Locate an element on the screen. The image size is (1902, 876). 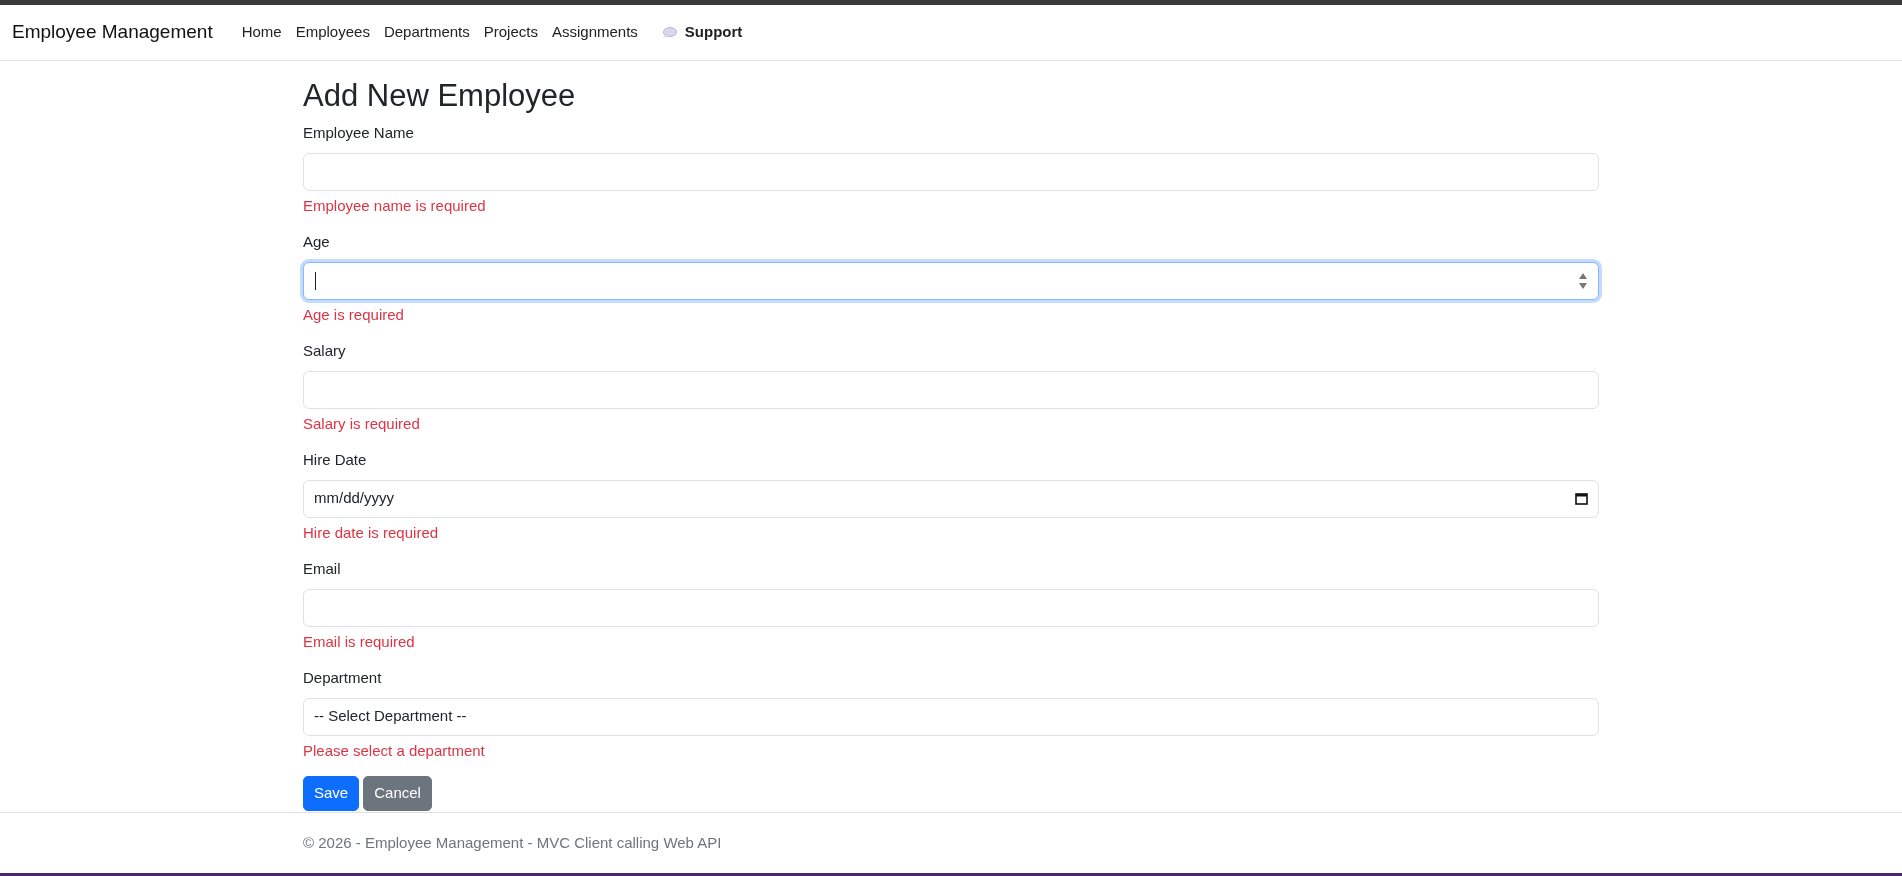
speech-bubble-icon is located at coordinates (669, 32).